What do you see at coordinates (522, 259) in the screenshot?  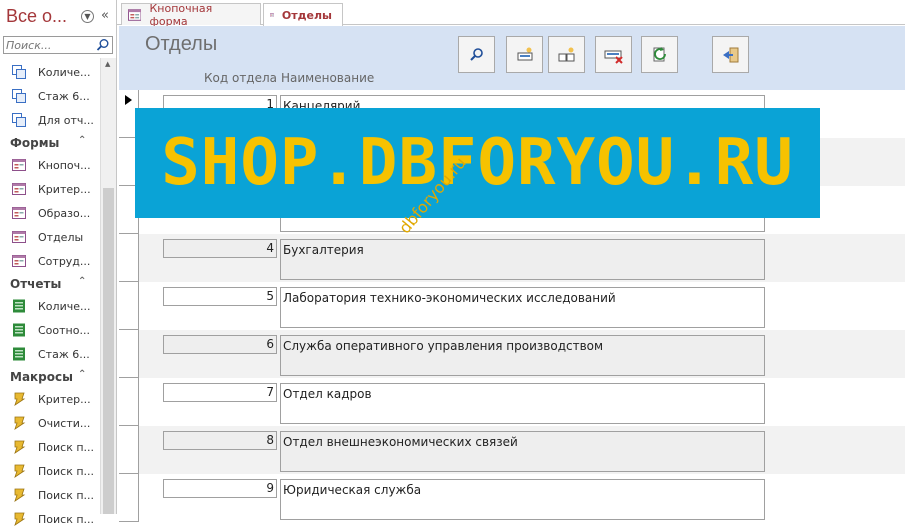 I see `department-name-field: Бухгалтерия` at bounding box center [522, 259].